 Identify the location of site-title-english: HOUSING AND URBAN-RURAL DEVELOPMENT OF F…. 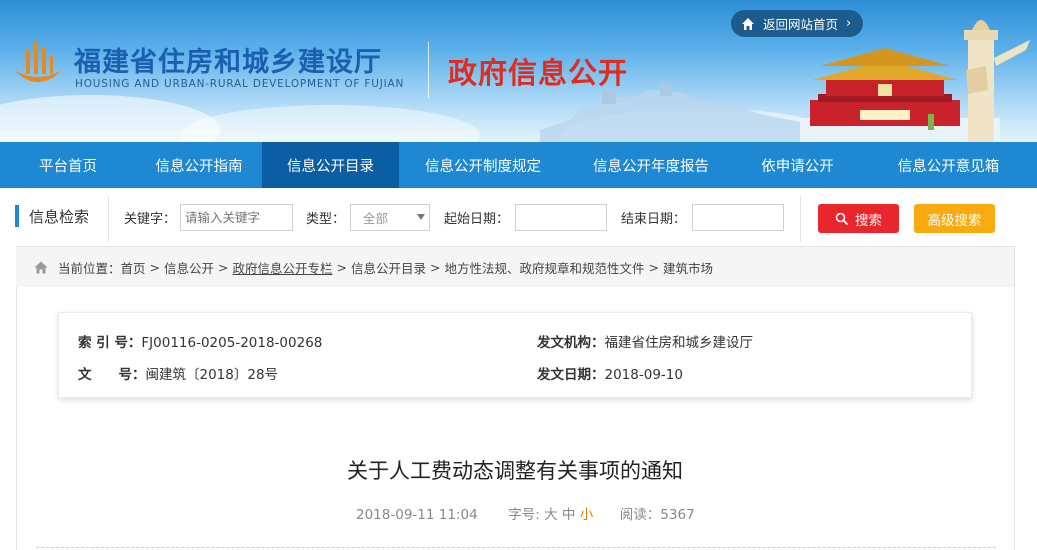
(240, 84).